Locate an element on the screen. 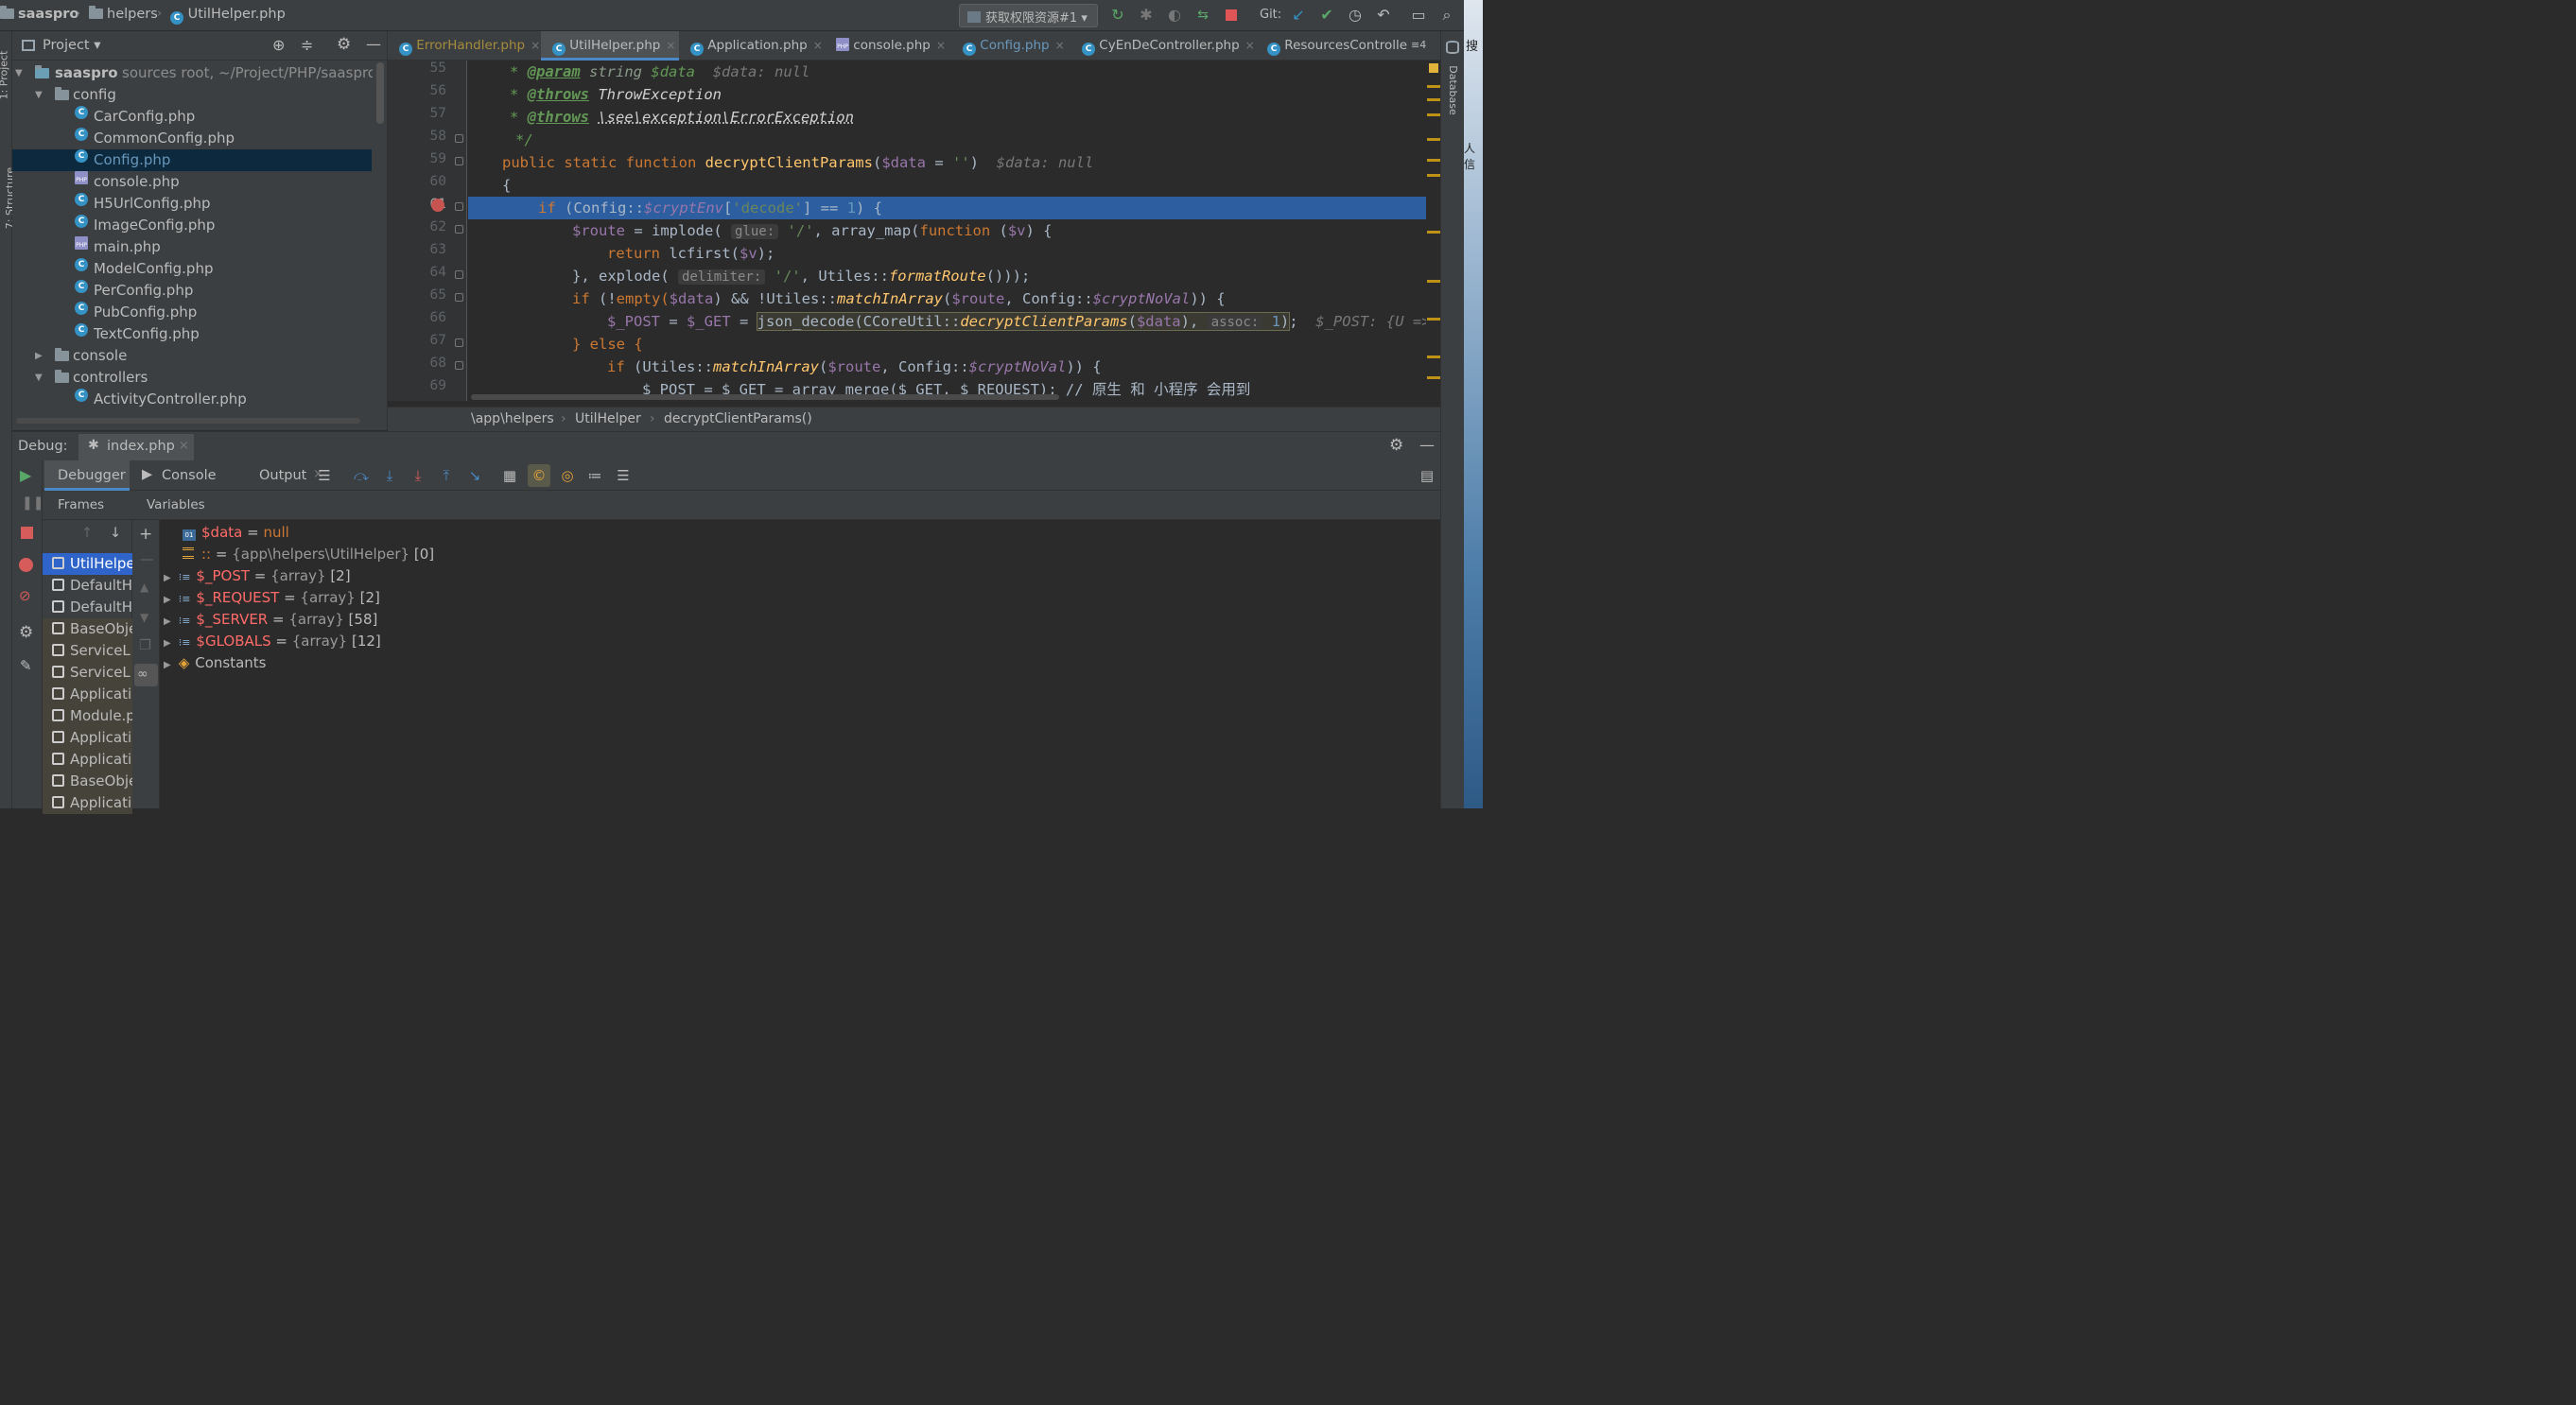  tree-item-commonconfig: C CommonConfig.php is located at coordinates (194, 138).